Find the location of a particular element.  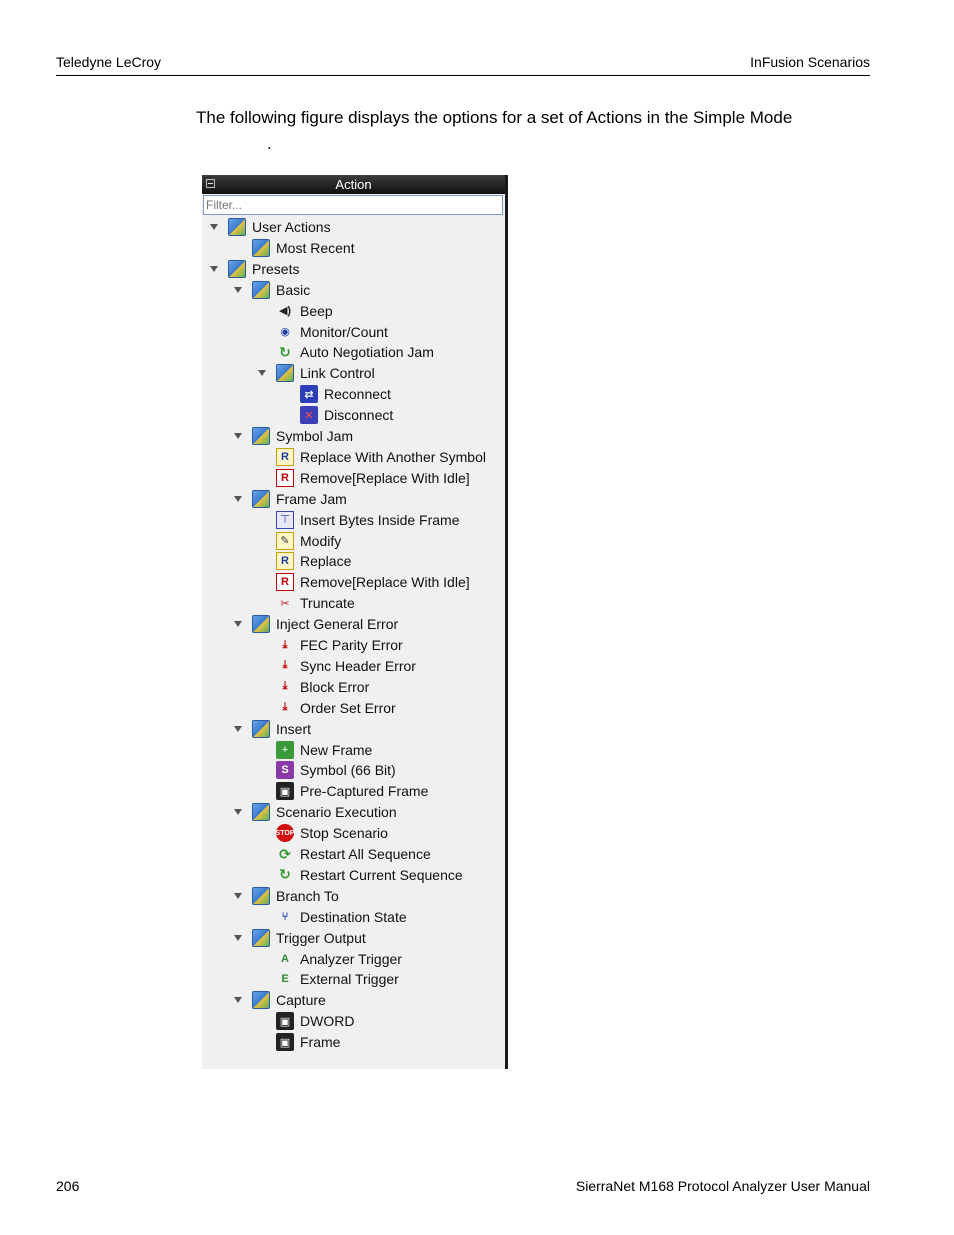

tree-item: ▣ Frame is located at coordinates (308, 1042).